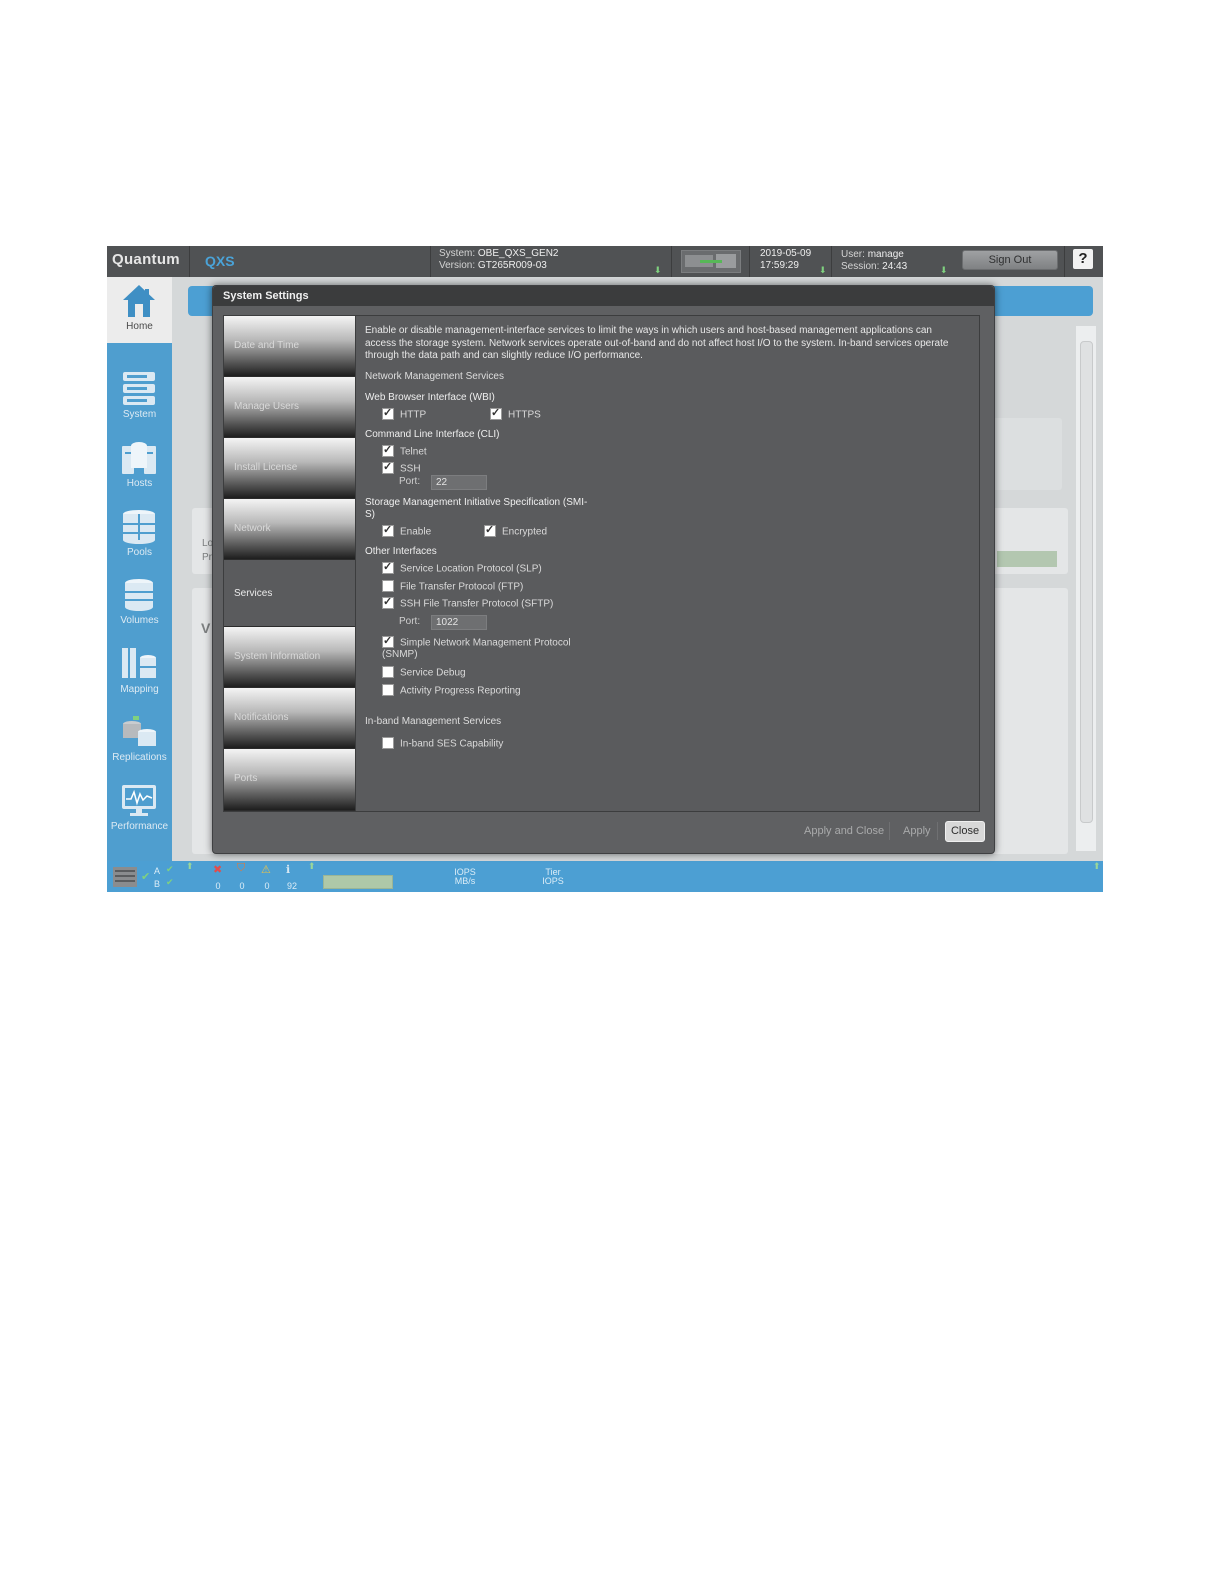 The image size is (1224, 1584). I want to click on controller-a: A, so click(157, 871).